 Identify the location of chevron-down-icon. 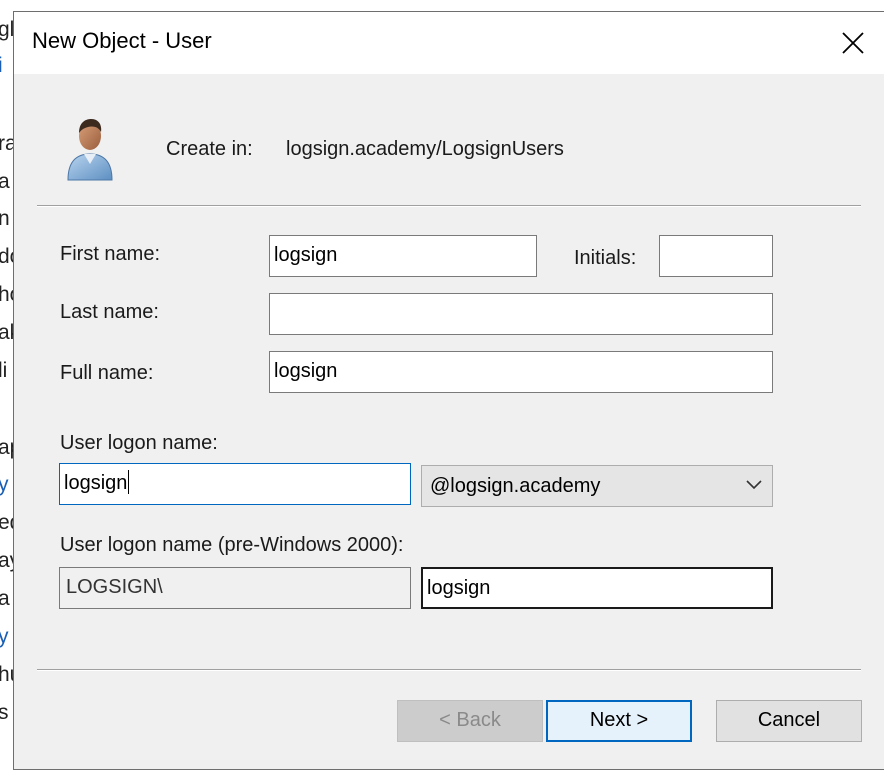
(754, 485).